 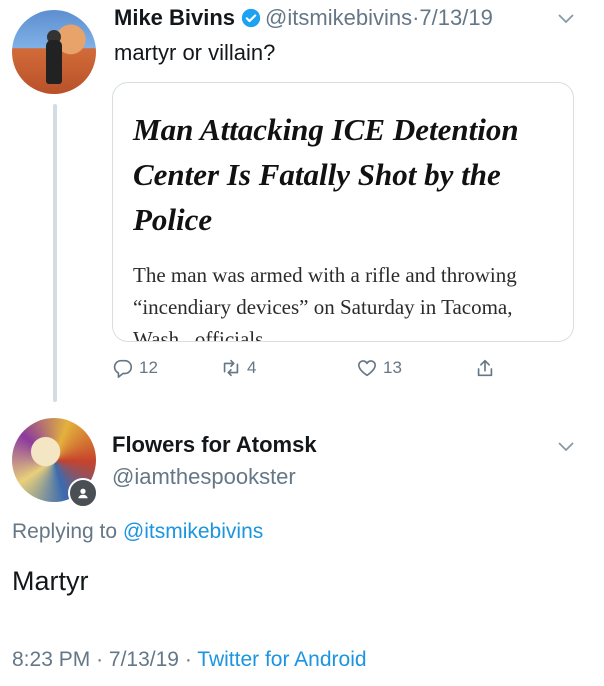 I want to click on replying-to-line: Replying to @itsmikebivins, so click(x=137, y=532).